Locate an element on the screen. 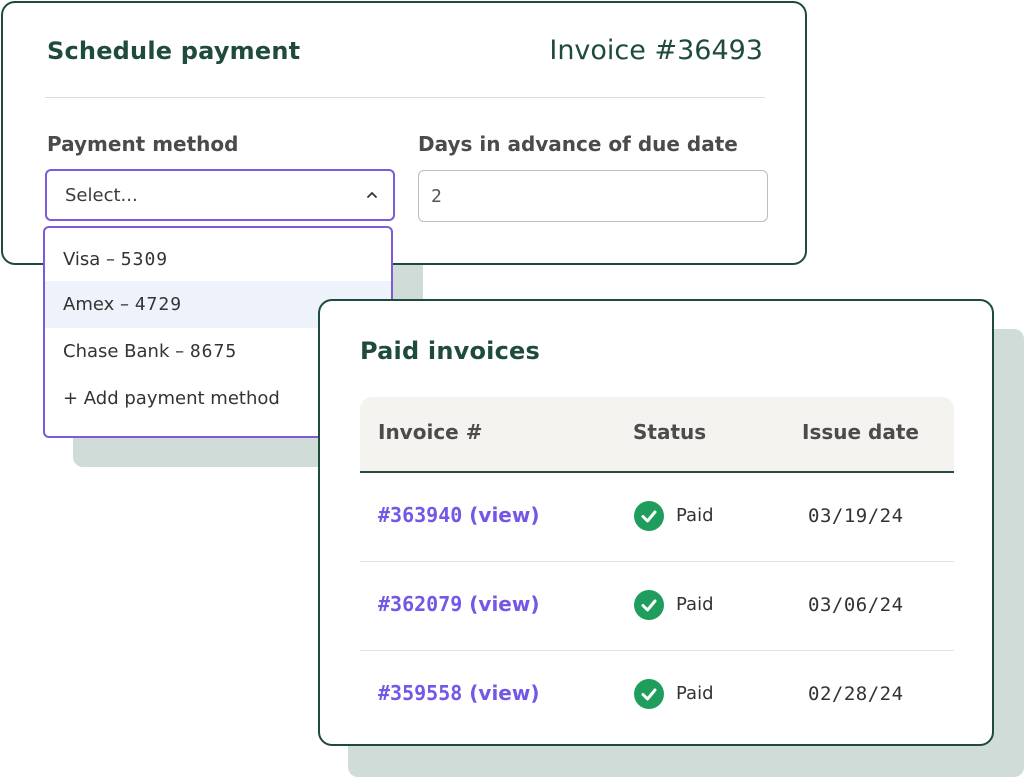 Image resolution: width=1024 pixels, height=777 pixels. invoice-number: Invoice #36493 is located at coordinates (656, 50).